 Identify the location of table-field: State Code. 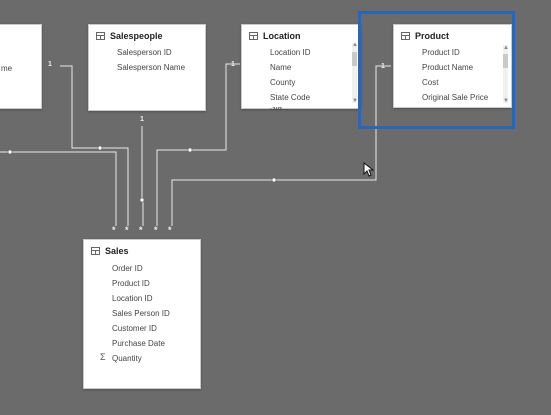
(290, 97).